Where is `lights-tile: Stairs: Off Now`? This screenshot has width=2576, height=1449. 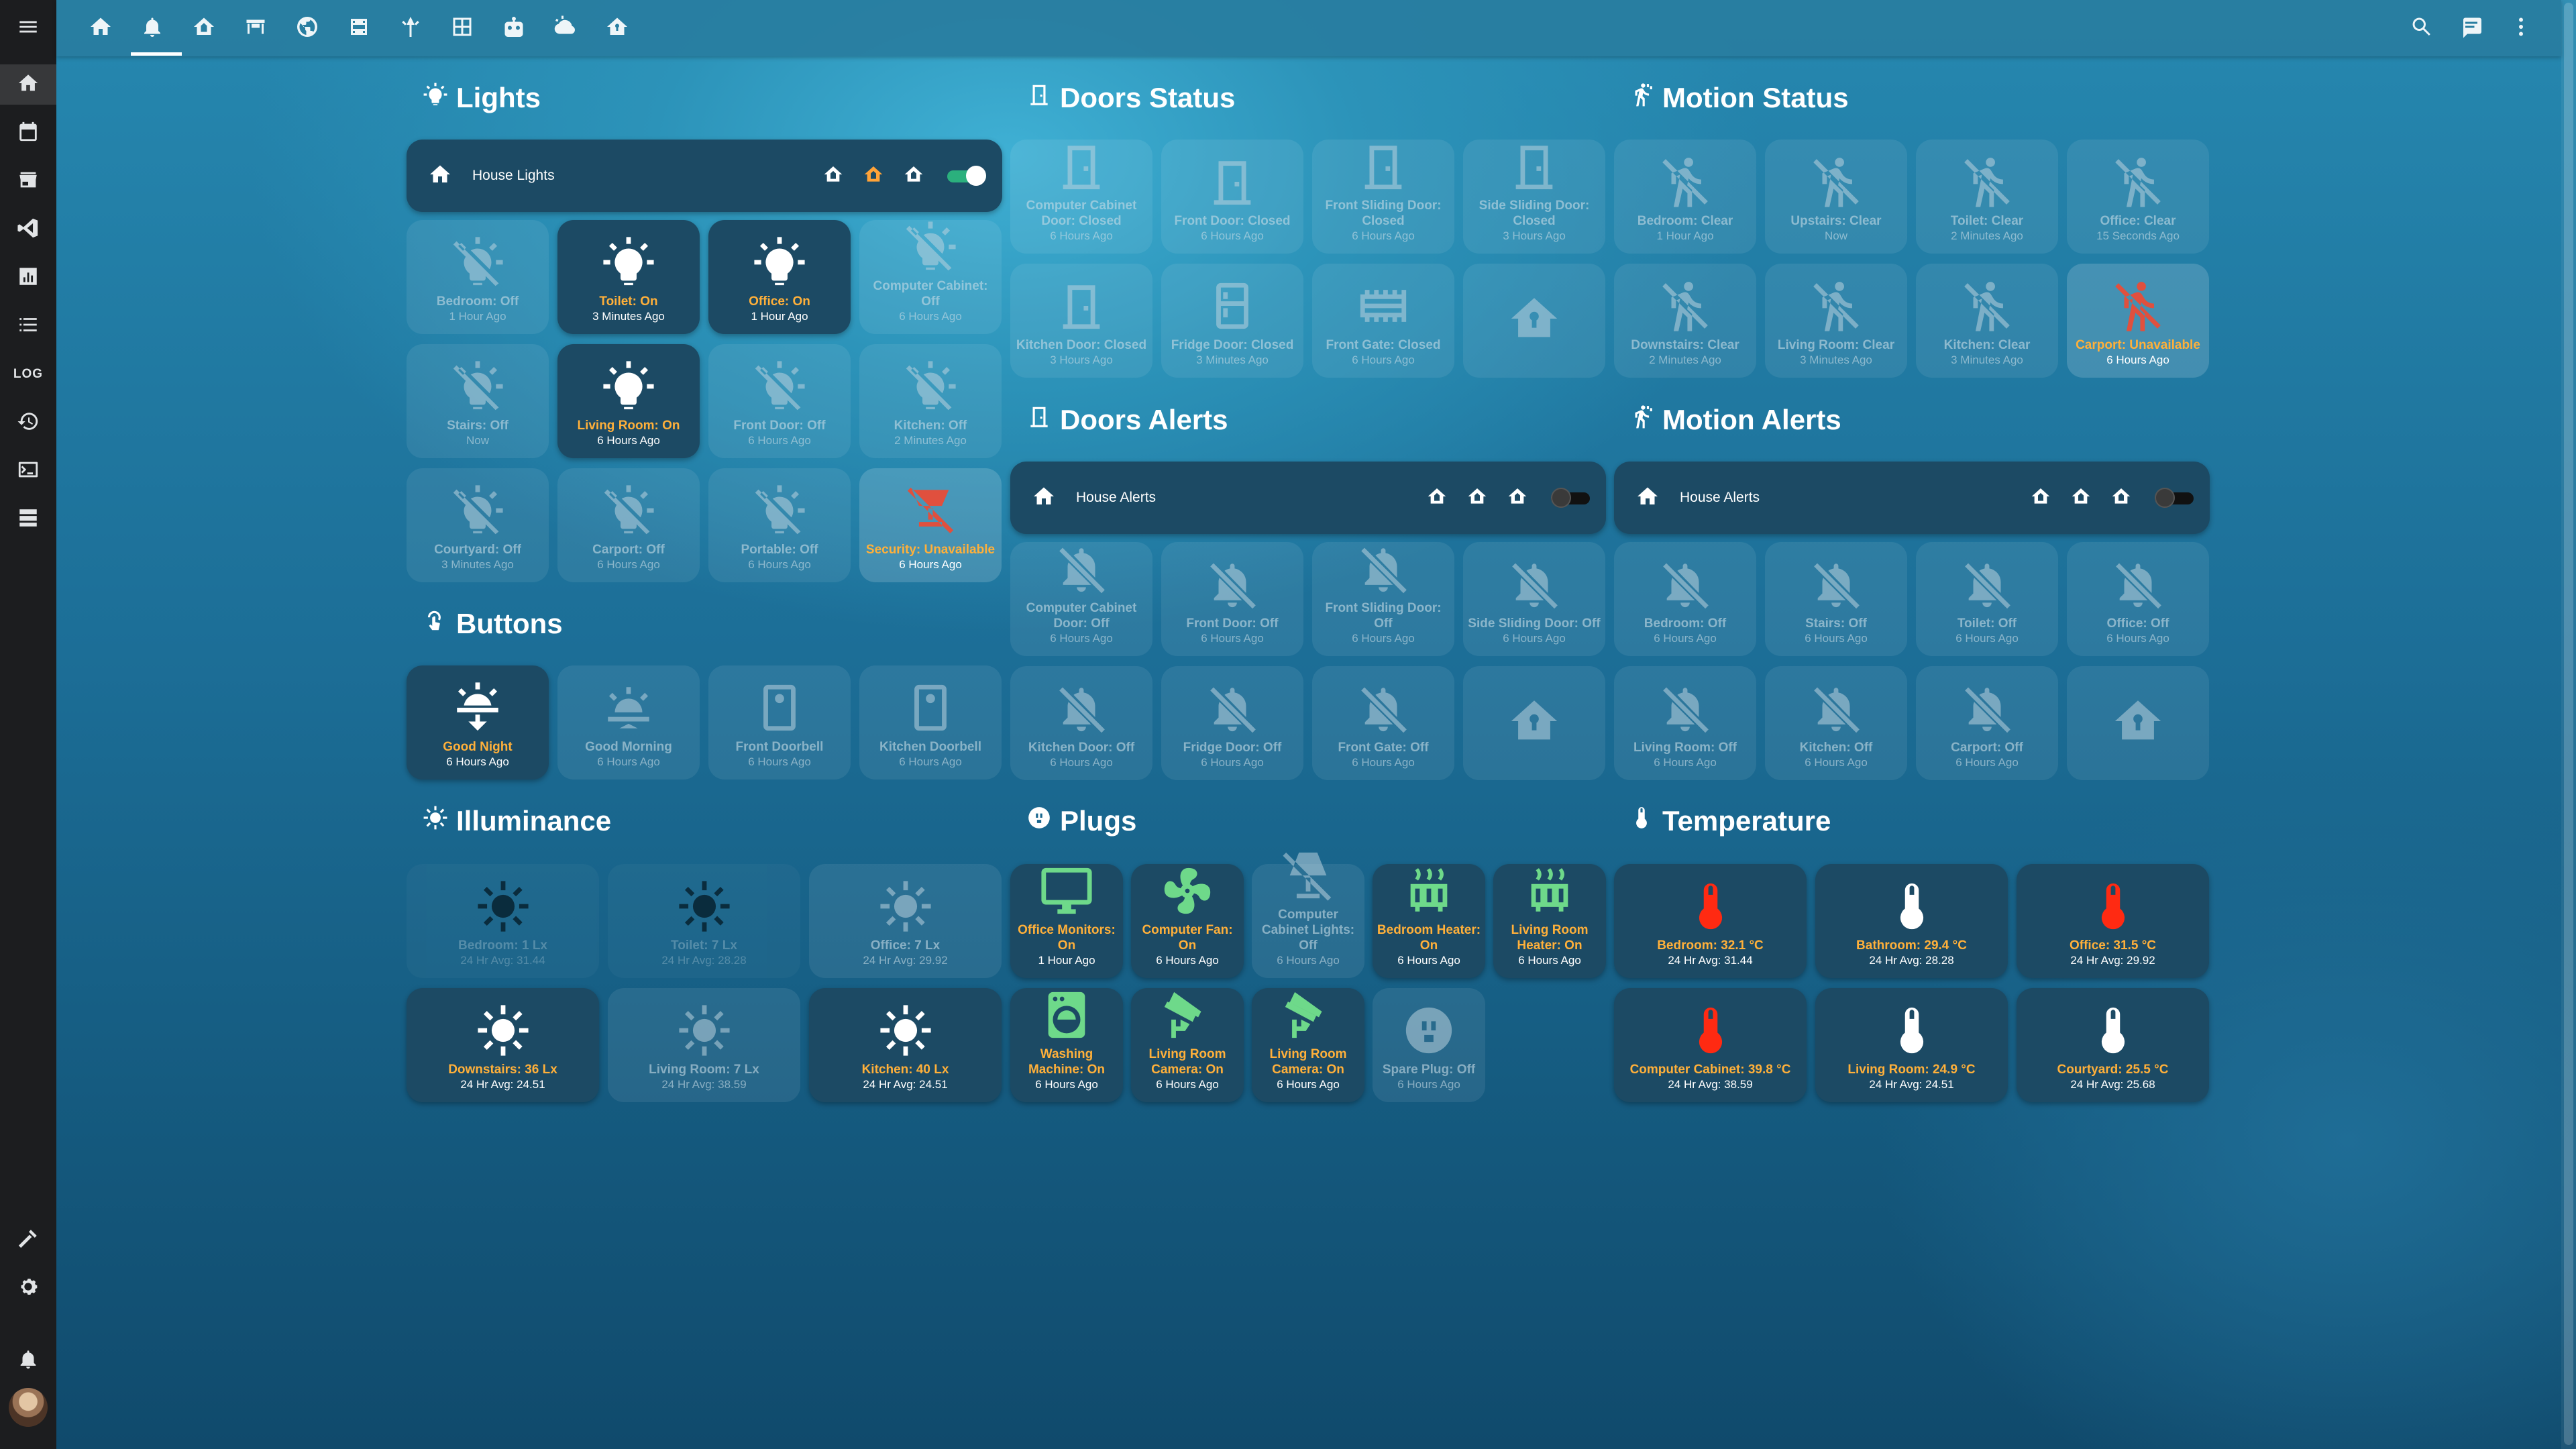
lights-tile: Stairs: Off Now is located at coordinates (478, 401).